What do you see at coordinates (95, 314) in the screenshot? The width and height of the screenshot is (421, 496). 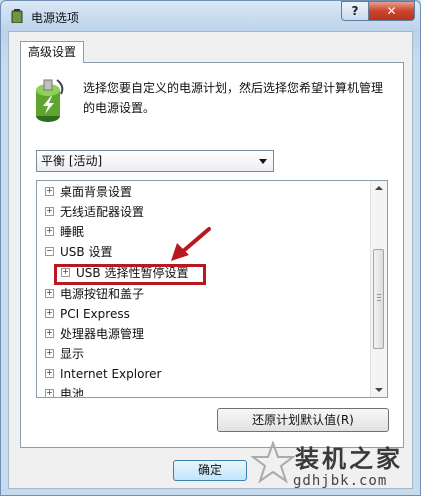 I see `tree-item-label: PCI Express` at bounding box center [95, 314].